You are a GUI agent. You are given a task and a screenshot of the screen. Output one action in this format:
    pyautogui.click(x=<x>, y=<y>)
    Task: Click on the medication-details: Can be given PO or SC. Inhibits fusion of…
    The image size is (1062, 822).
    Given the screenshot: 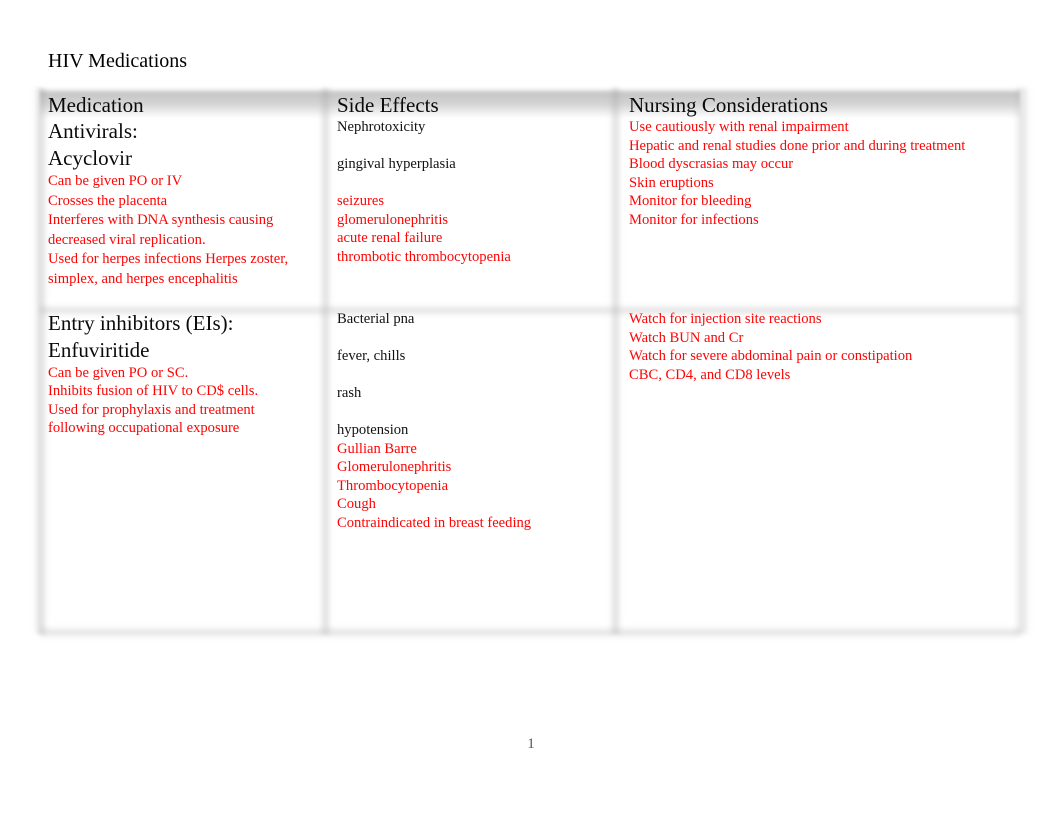 What is the action you would take?
    pyautogui.click(x=184, y=400)
    